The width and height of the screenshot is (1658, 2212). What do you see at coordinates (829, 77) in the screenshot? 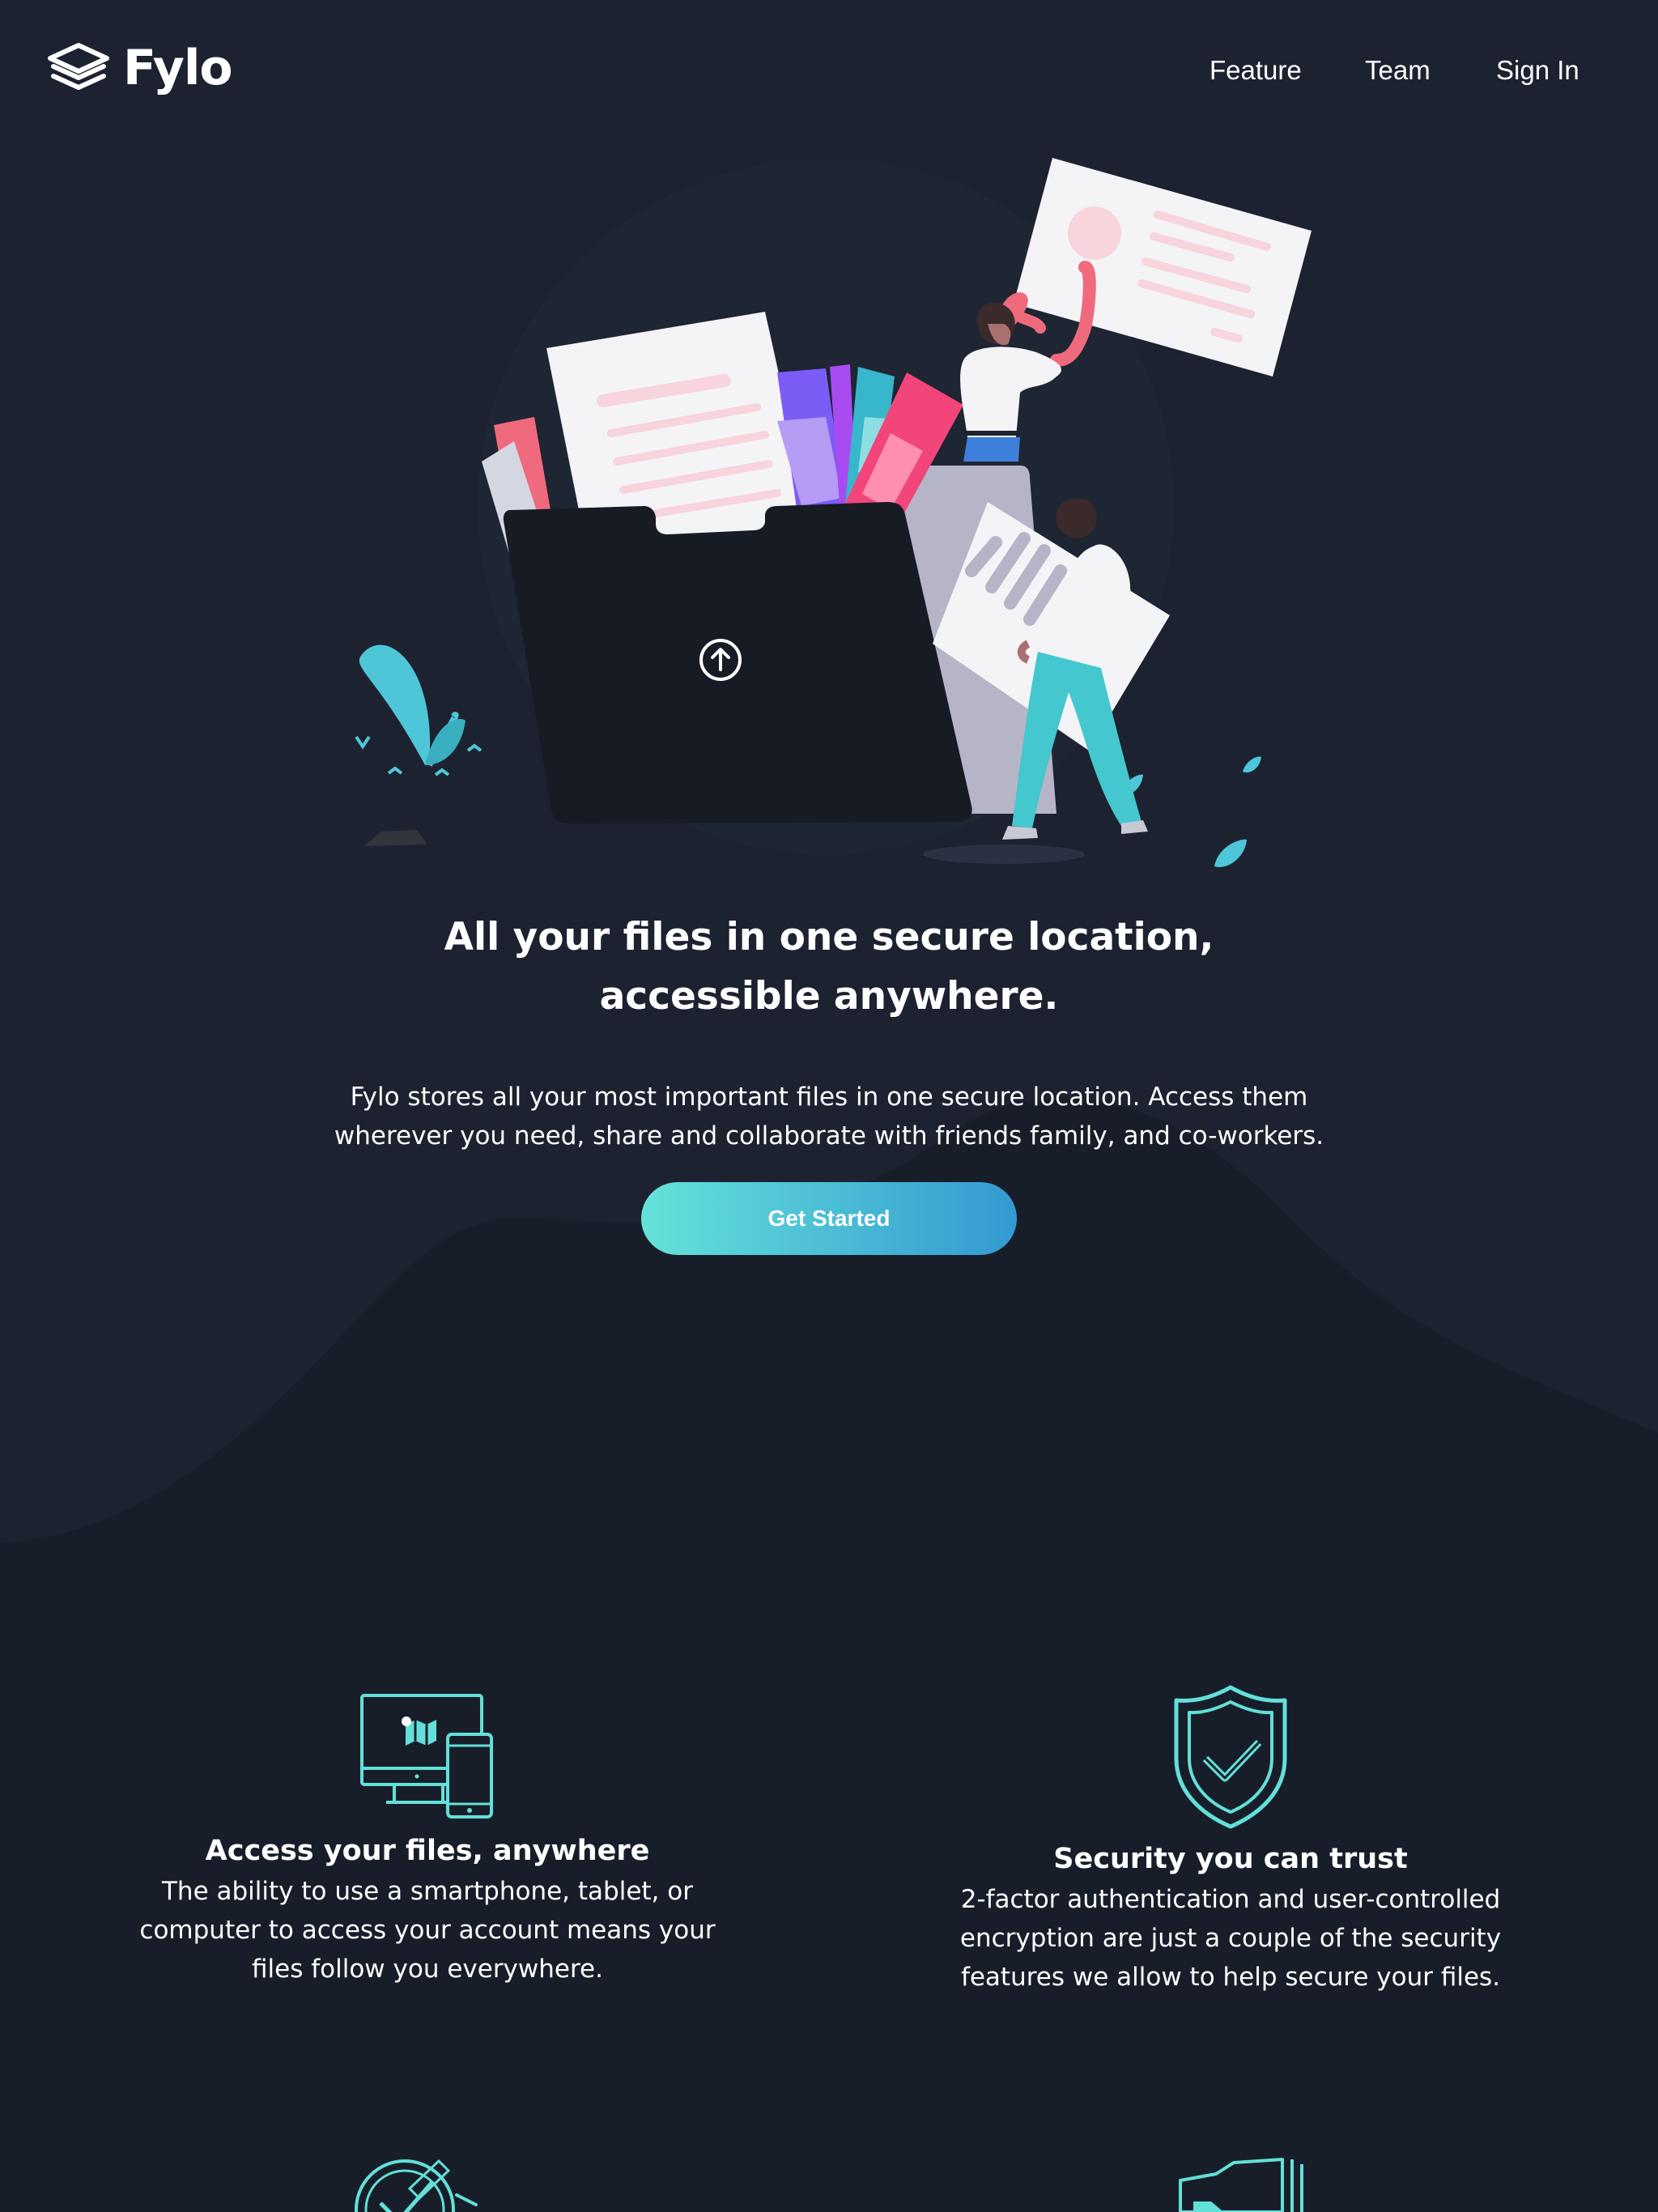
I see `site-header: Fylo Feature Team Sign In` at bounding box center [829, 77].